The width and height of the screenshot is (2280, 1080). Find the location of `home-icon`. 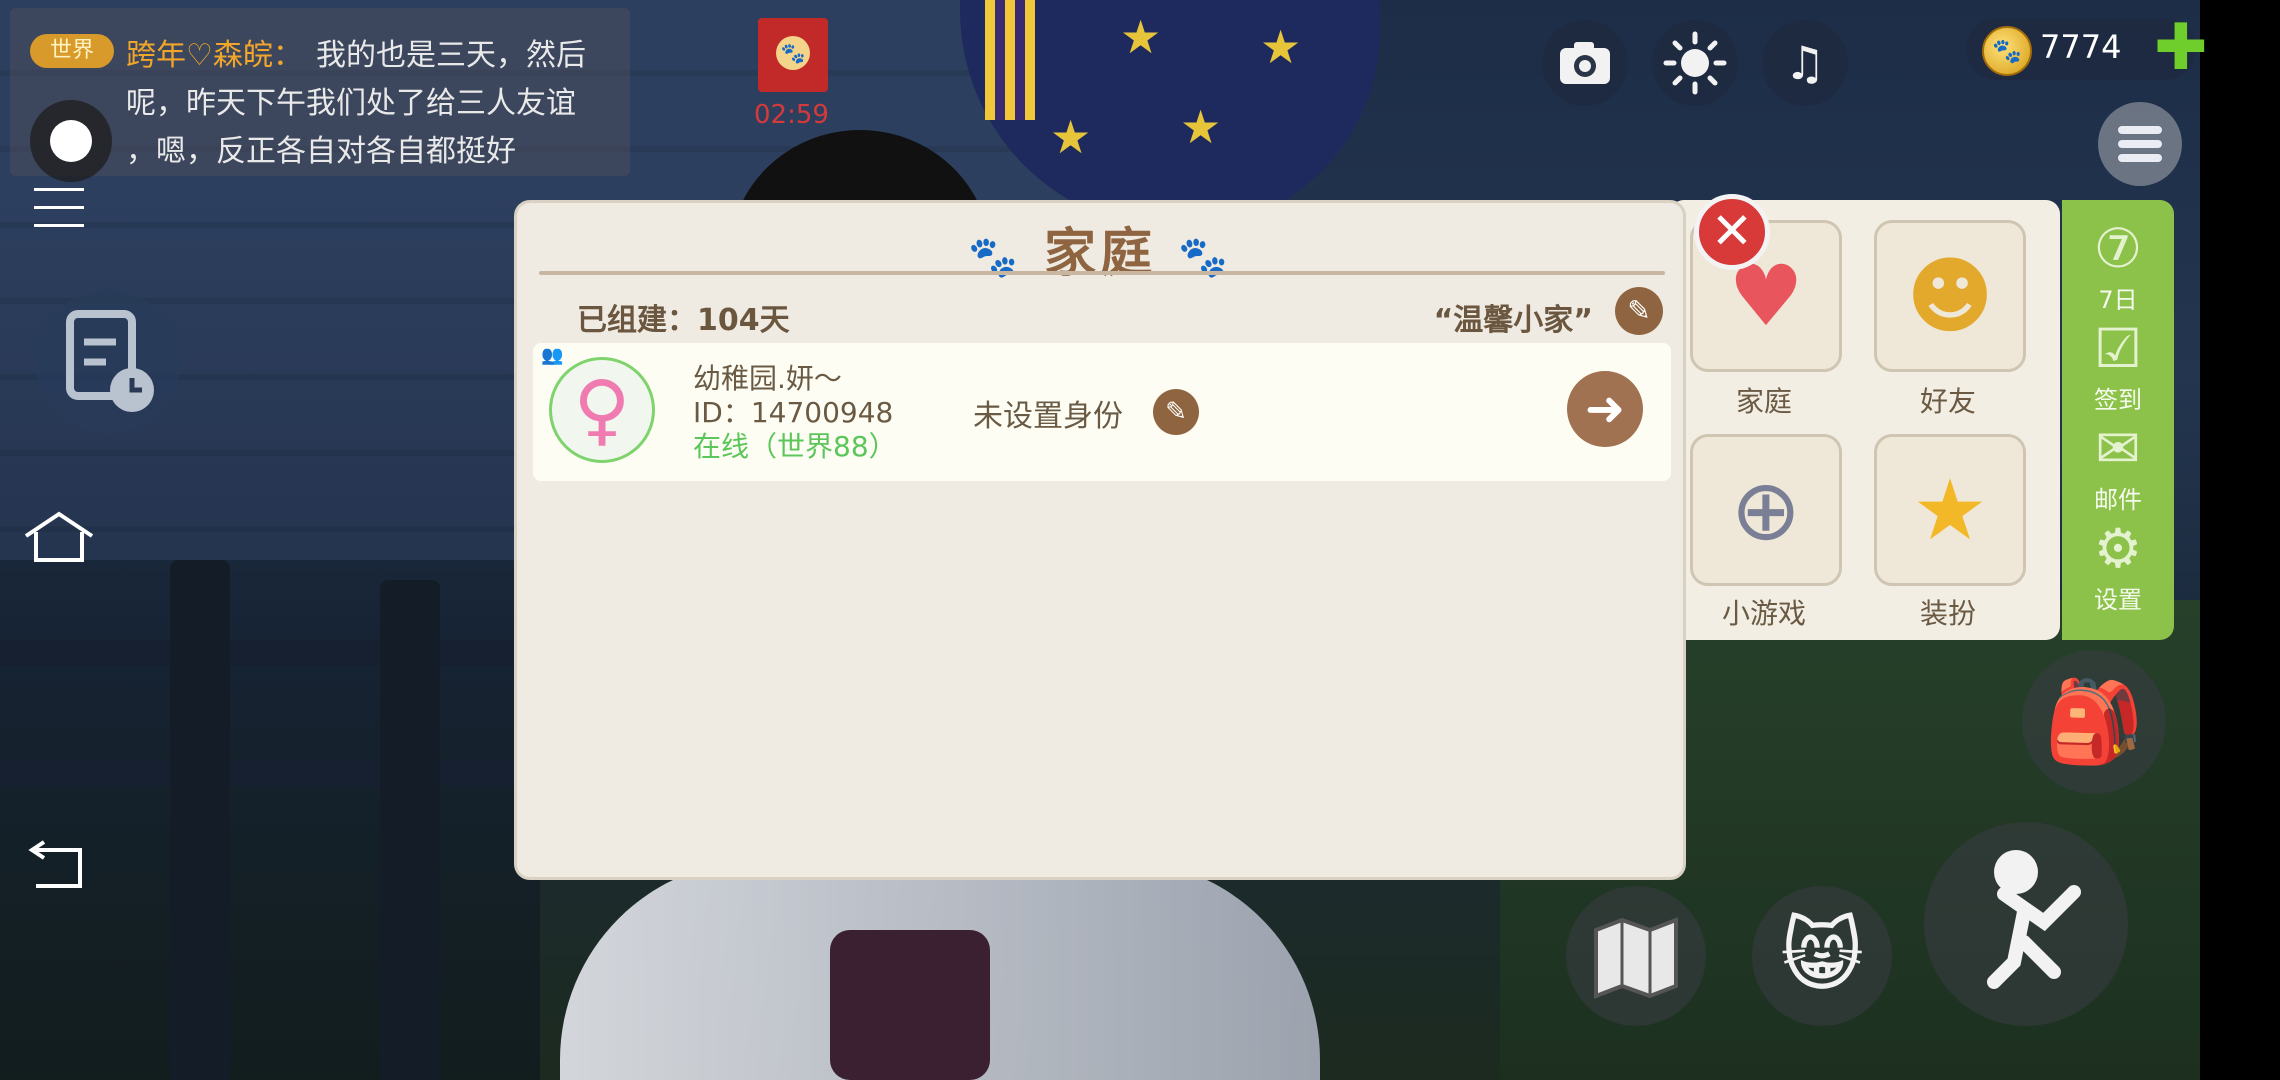

home-icon is located at coordinates (59, 538).